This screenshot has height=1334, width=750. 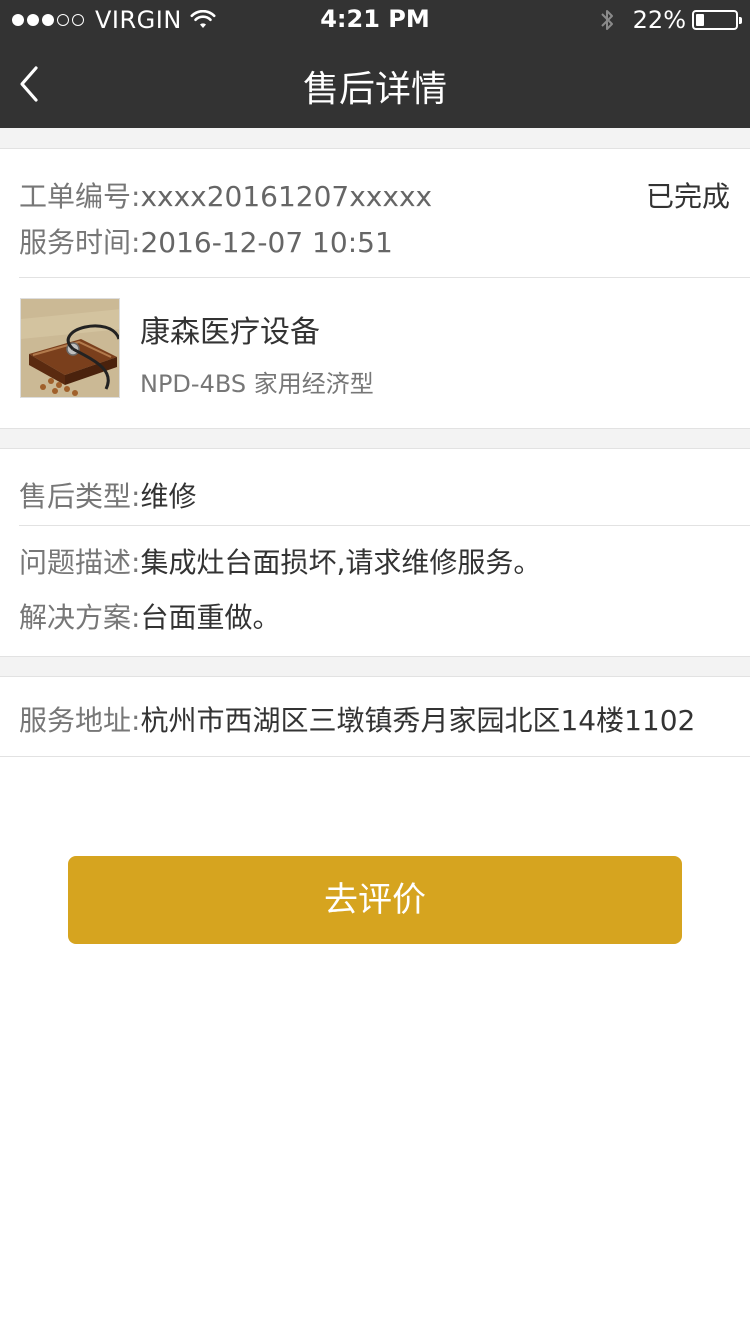 What do you see at coordinates (659, 20) in the screenshot?
I see `battery-percent: 22%` at bounding box center [659, 20].